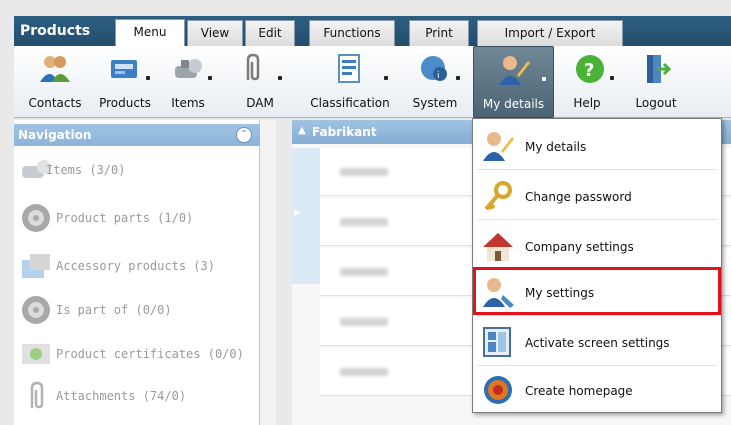  What do you see at coordinates (498, 293) in the screenshot?
I see `user-settings-icon` at bounding box center [498, 293].